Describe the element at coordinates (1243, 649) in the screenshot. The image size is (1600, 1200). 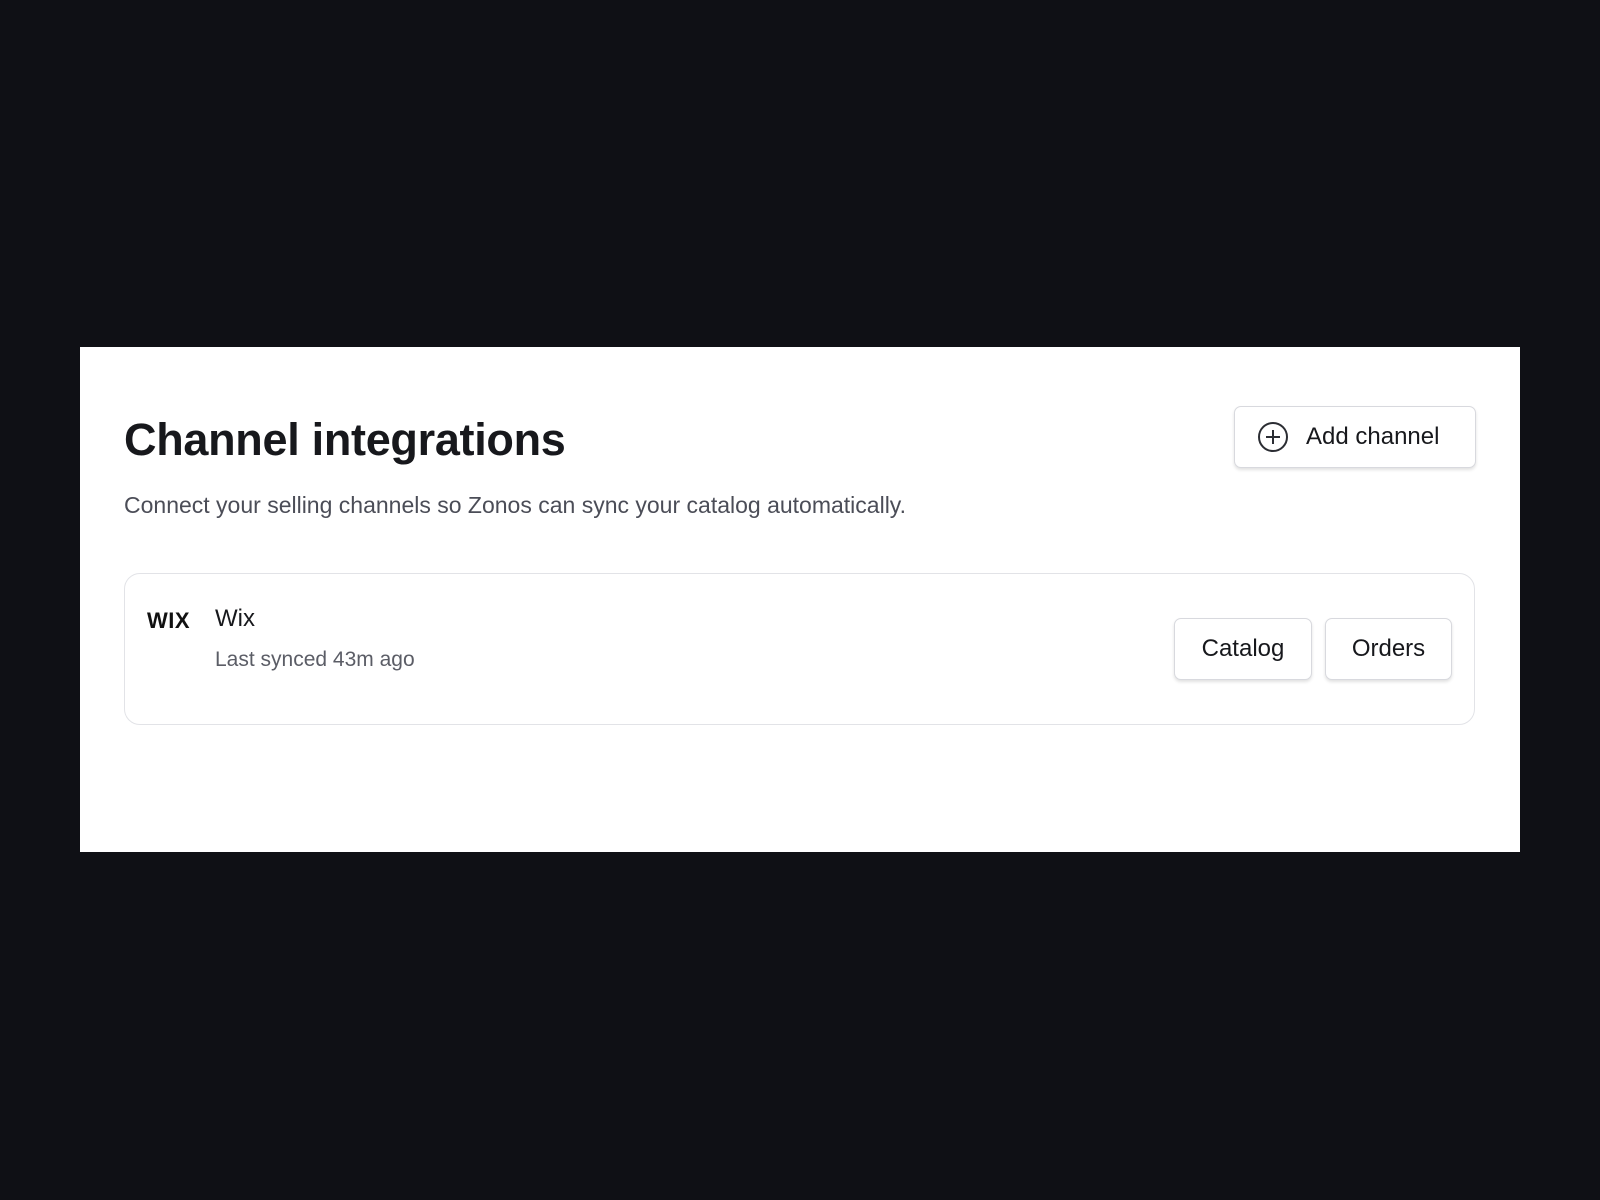
I see `catalog-button: Catalog` at that location.